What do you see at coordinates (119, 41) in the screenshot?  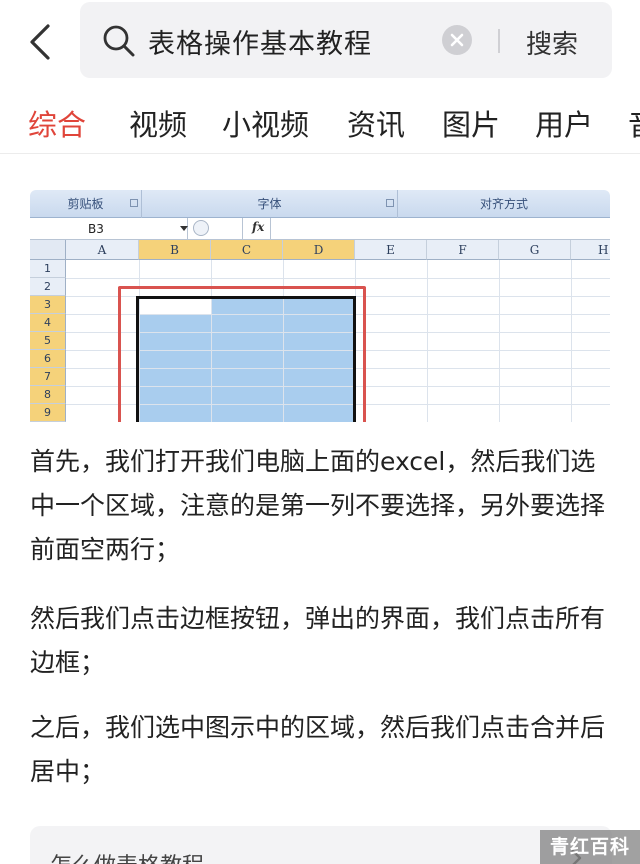 I see `search-icon` at bounding box center [119, 41].